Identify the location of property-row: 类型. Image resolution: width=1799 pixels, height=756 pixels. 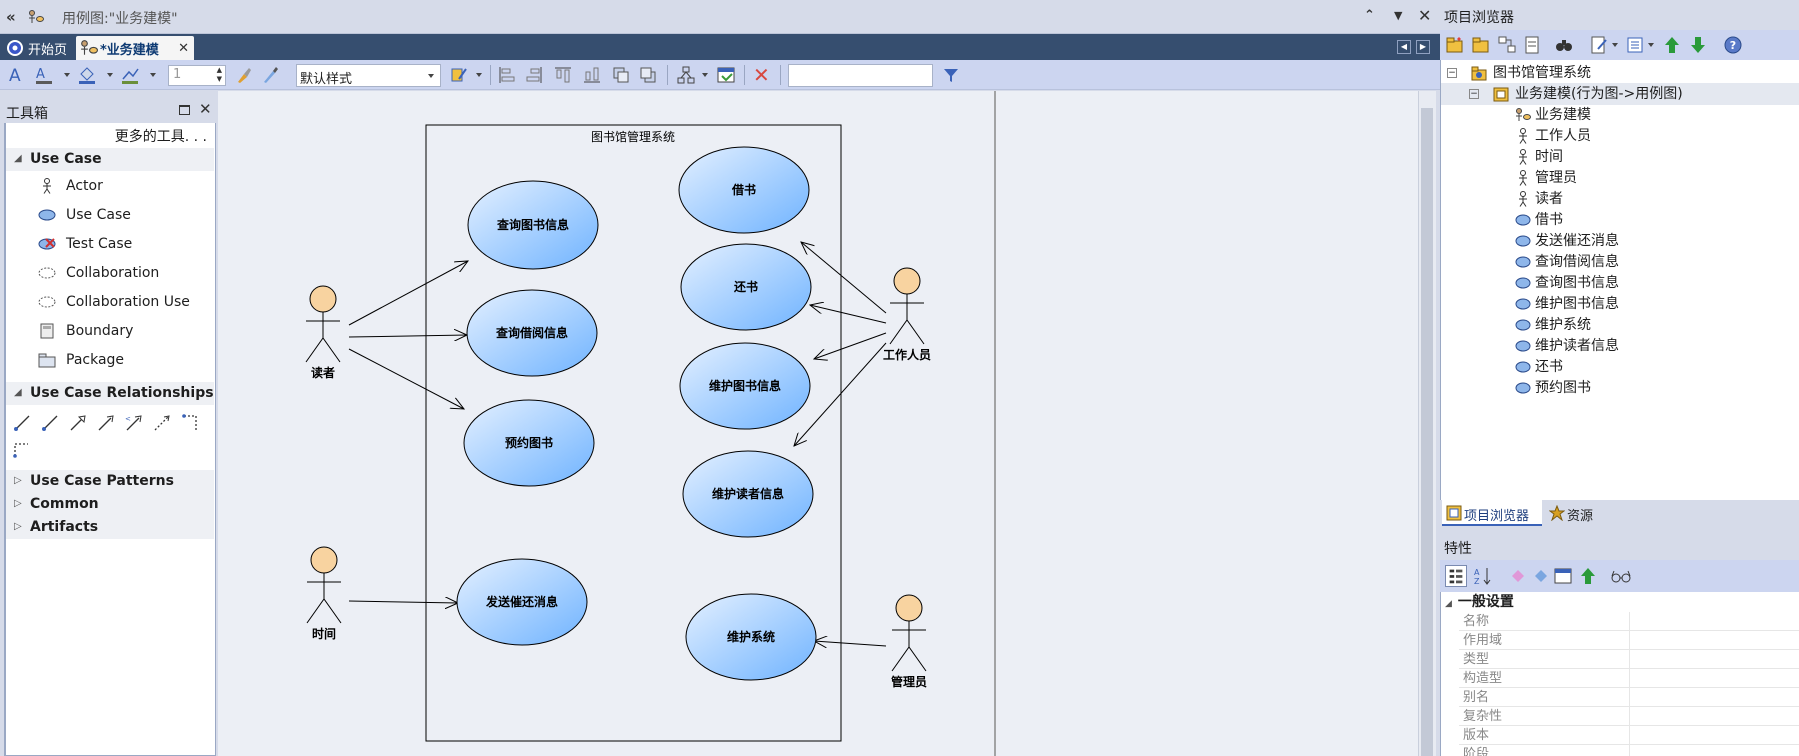
(1629, 659).